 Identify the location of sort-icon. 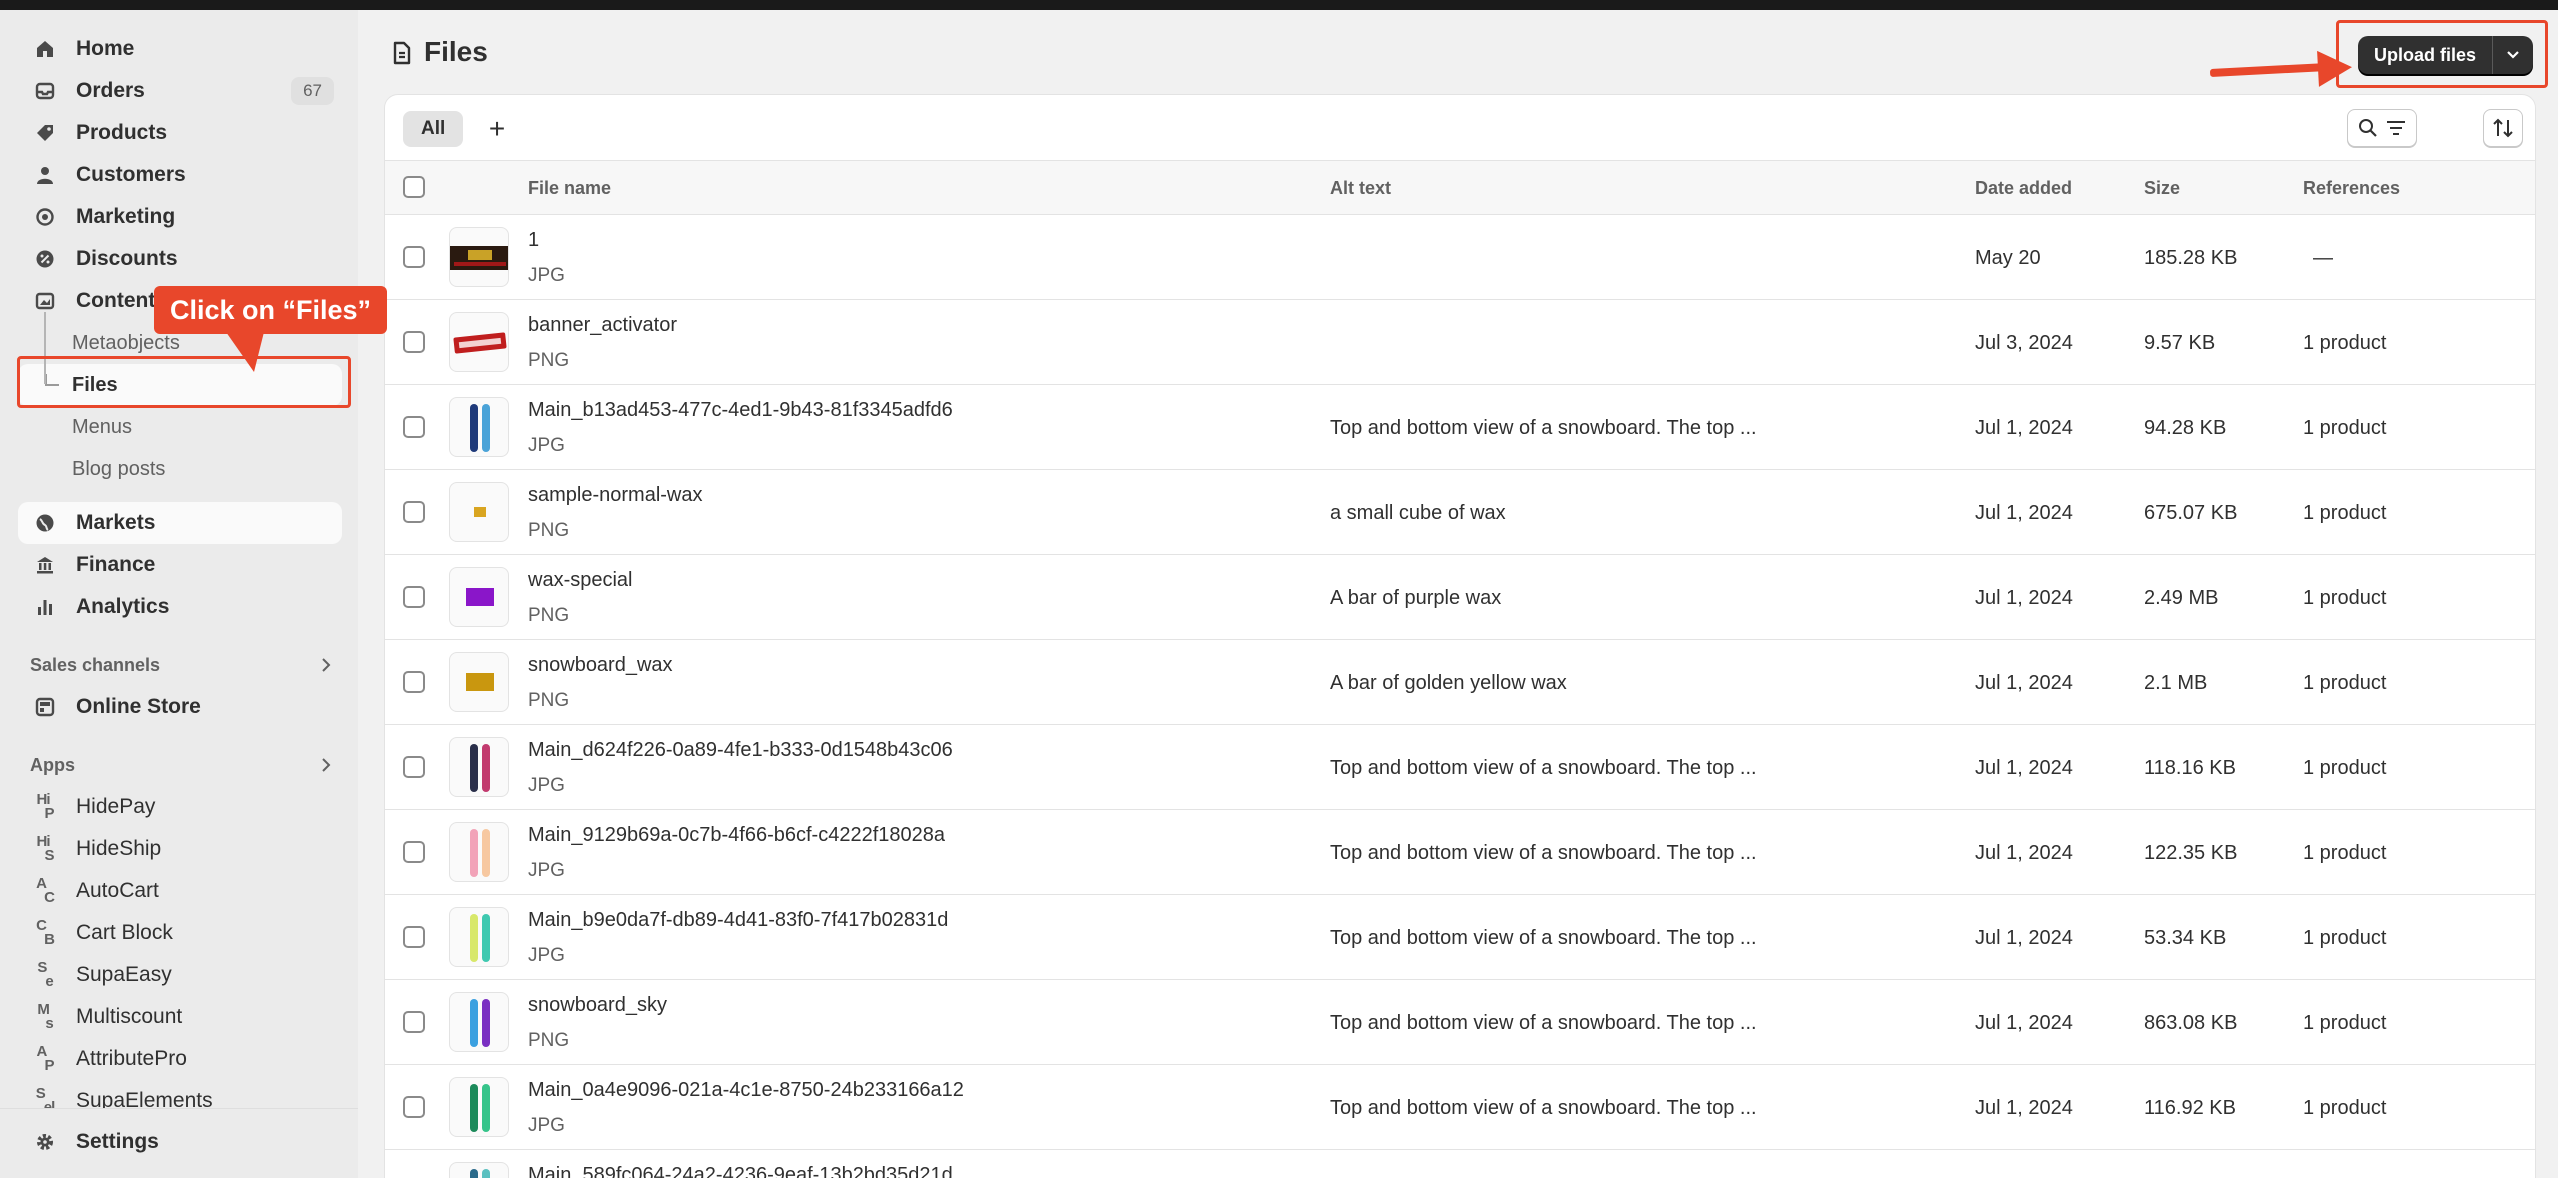
(2503, 128).